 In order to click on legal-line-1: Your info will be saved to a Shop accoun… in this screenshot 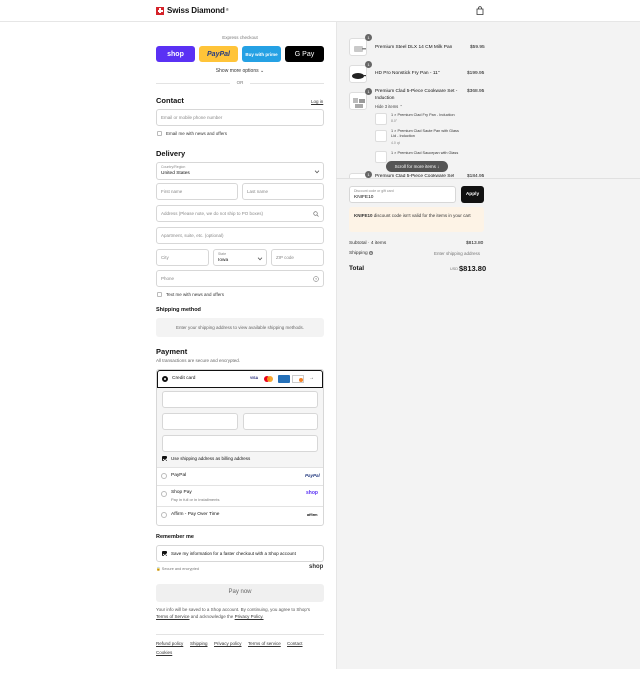, I will do `click(233, 609)`.